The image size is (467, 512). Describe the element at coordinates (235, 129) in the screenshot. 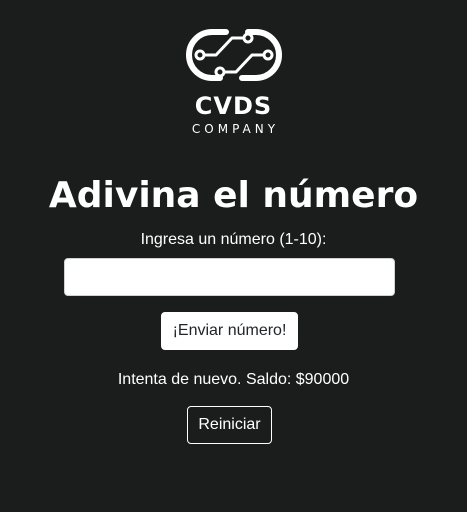

I see `company-subtitle: COMPANY` at that location.